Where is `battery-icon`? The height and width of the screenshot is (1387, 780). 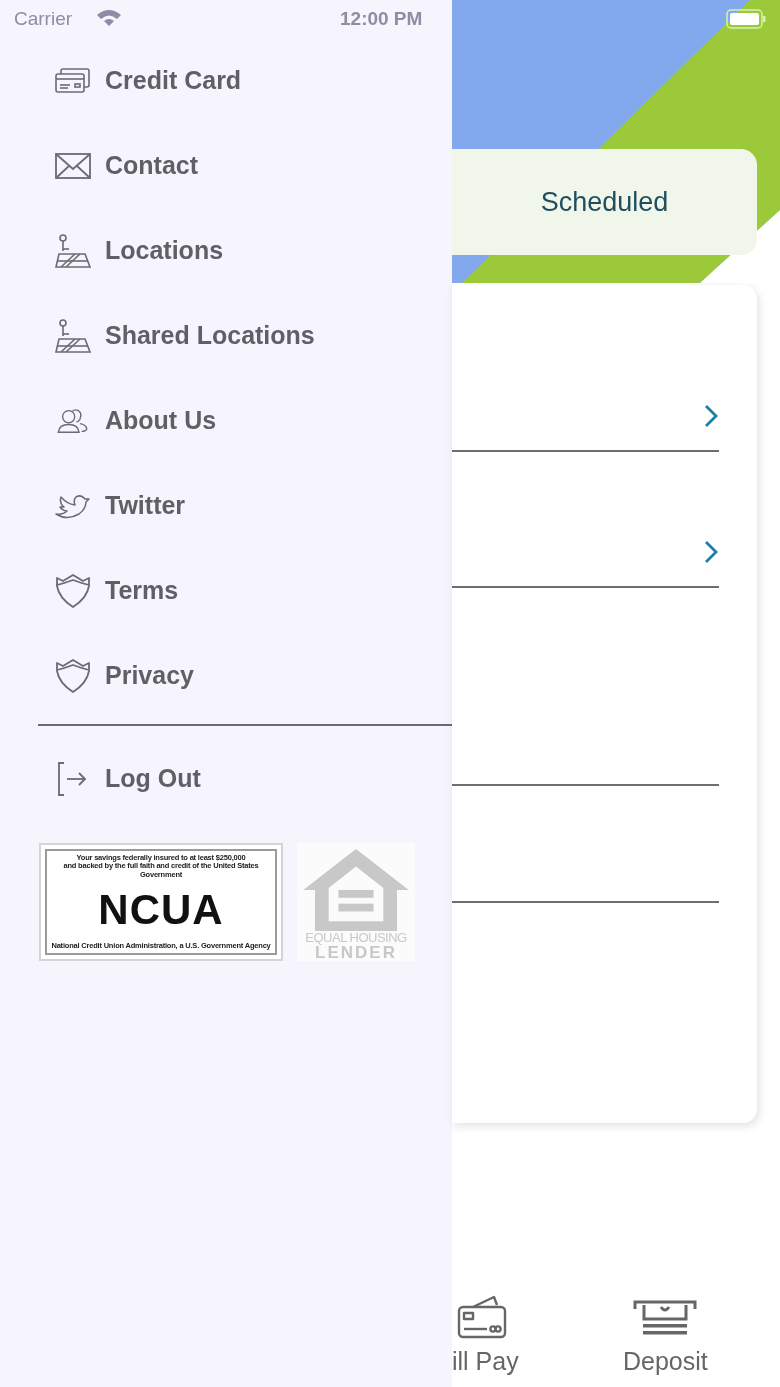 battery-icon is located at coordinates (746, 19).